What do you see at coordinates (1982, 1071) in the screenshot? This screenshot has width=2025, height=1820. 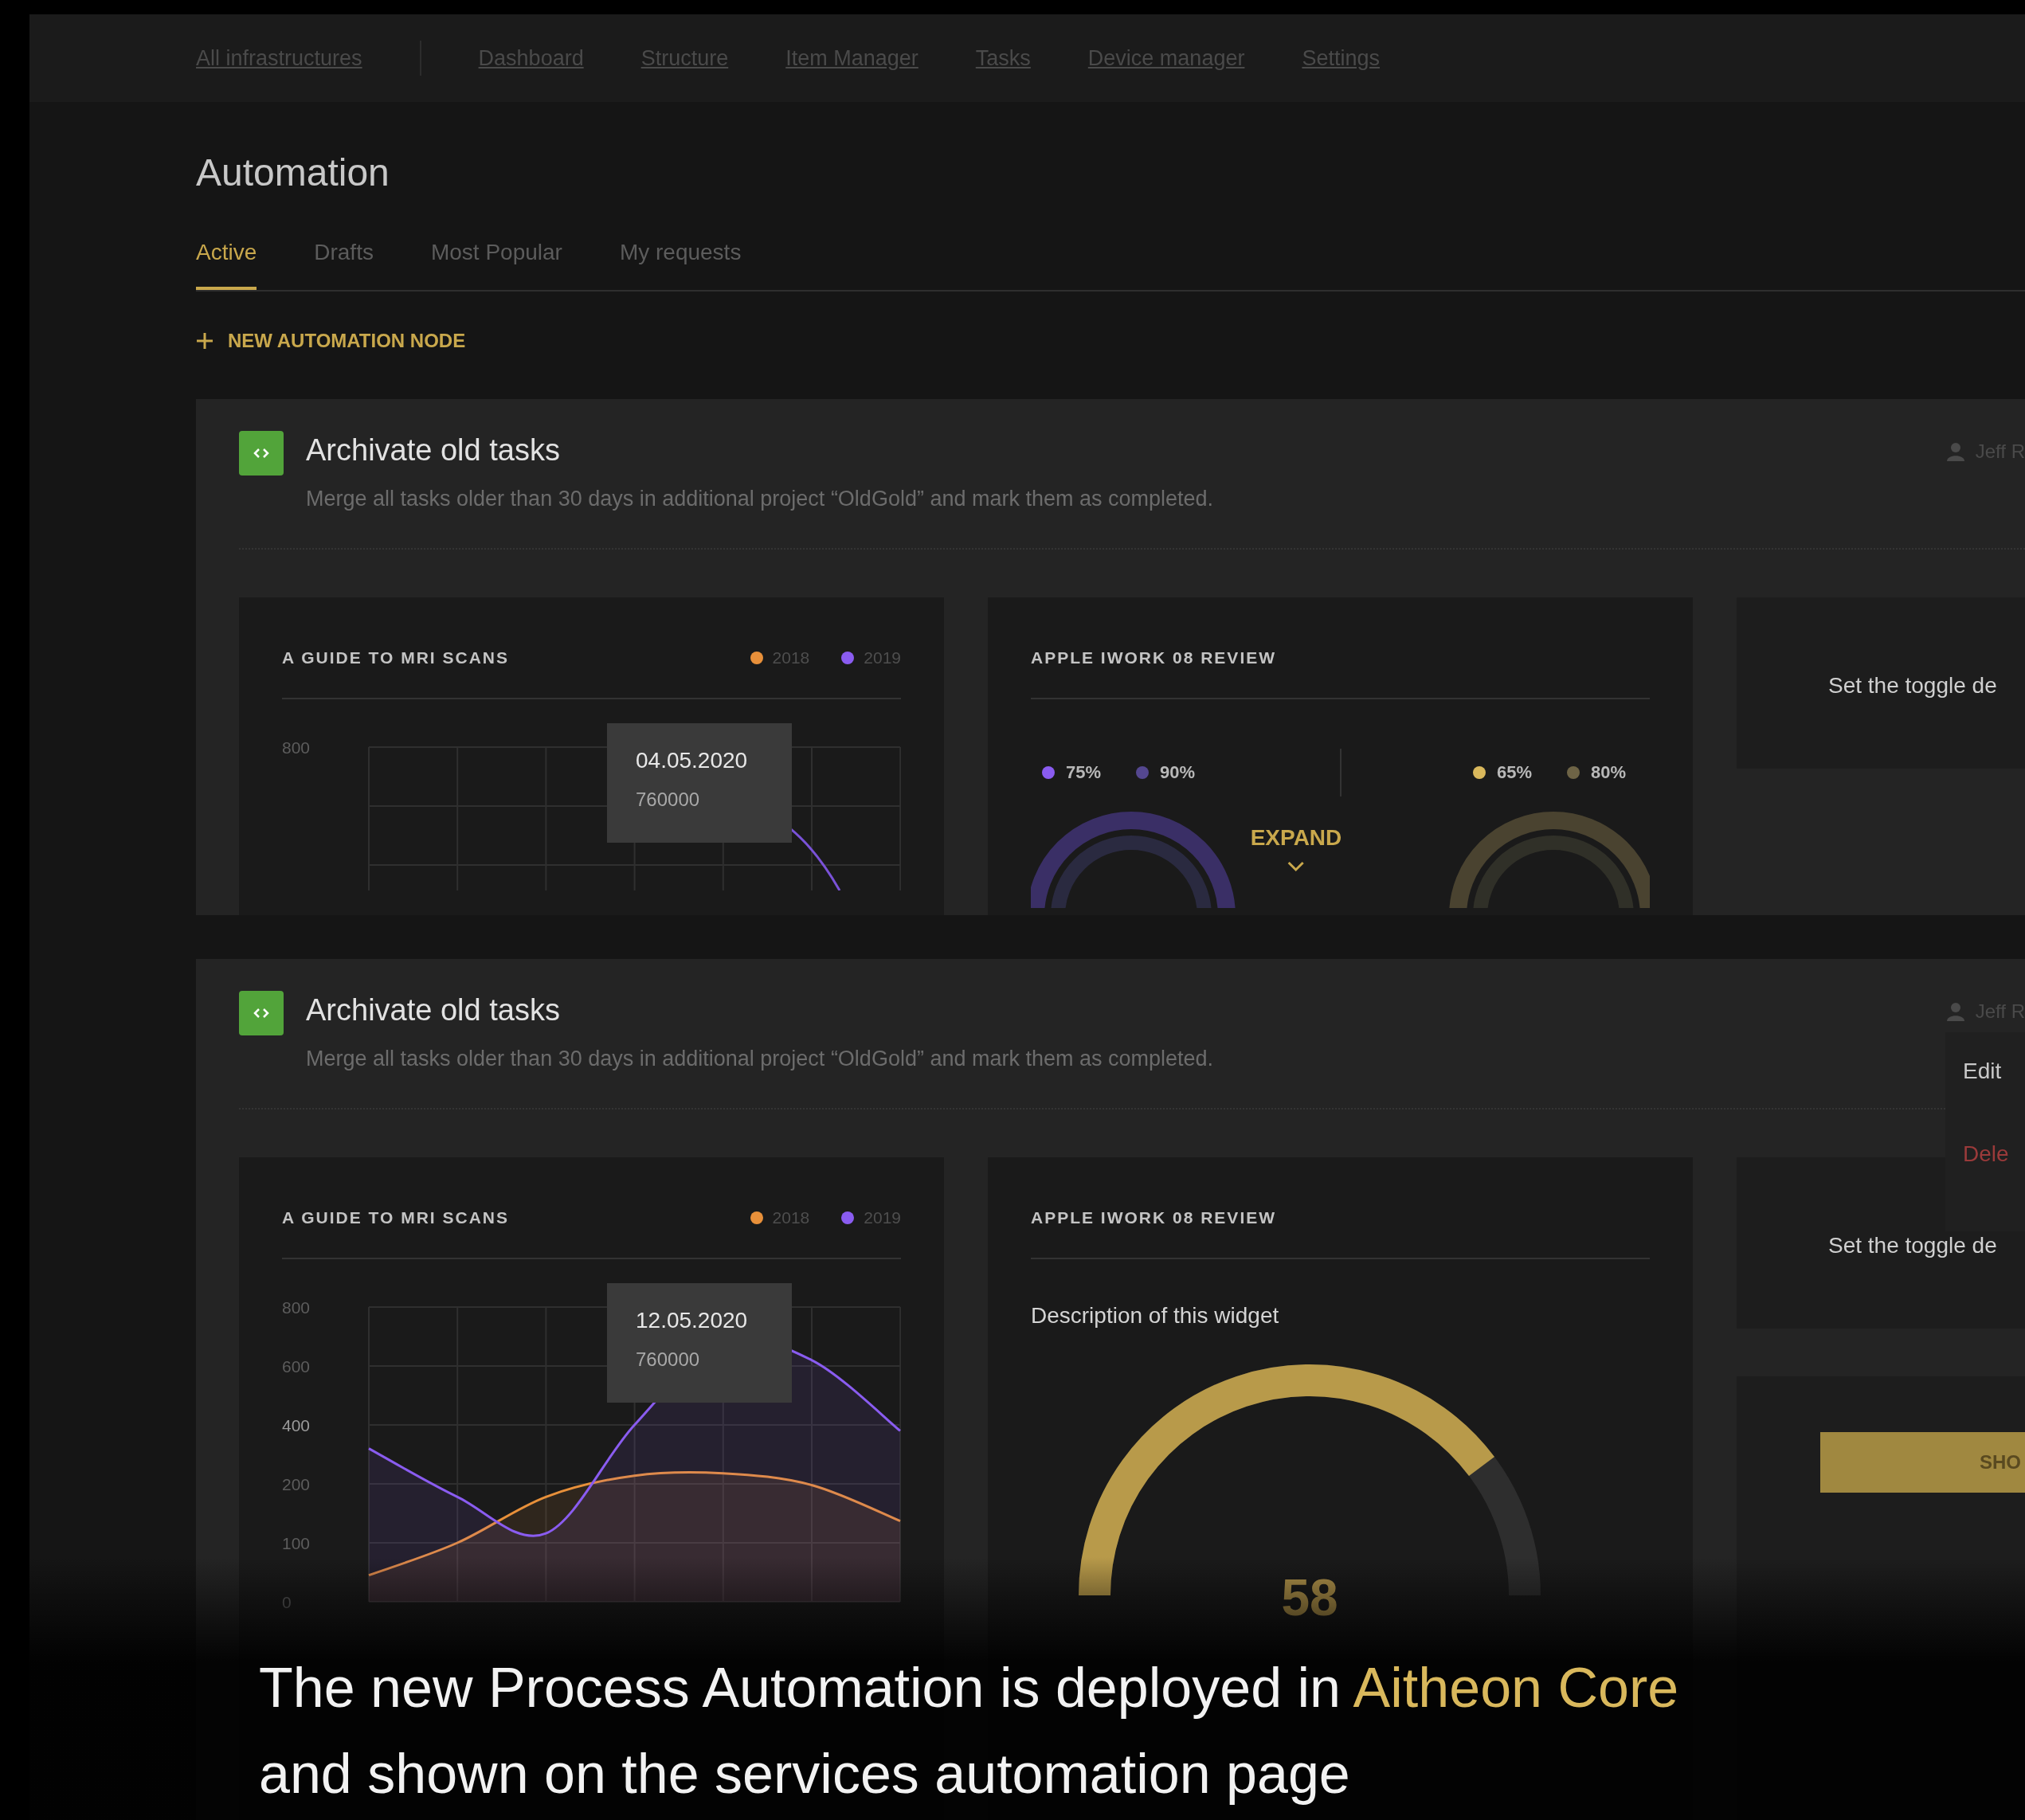 I see `menu-item: Edit` at bounding box center [1982, 1071].